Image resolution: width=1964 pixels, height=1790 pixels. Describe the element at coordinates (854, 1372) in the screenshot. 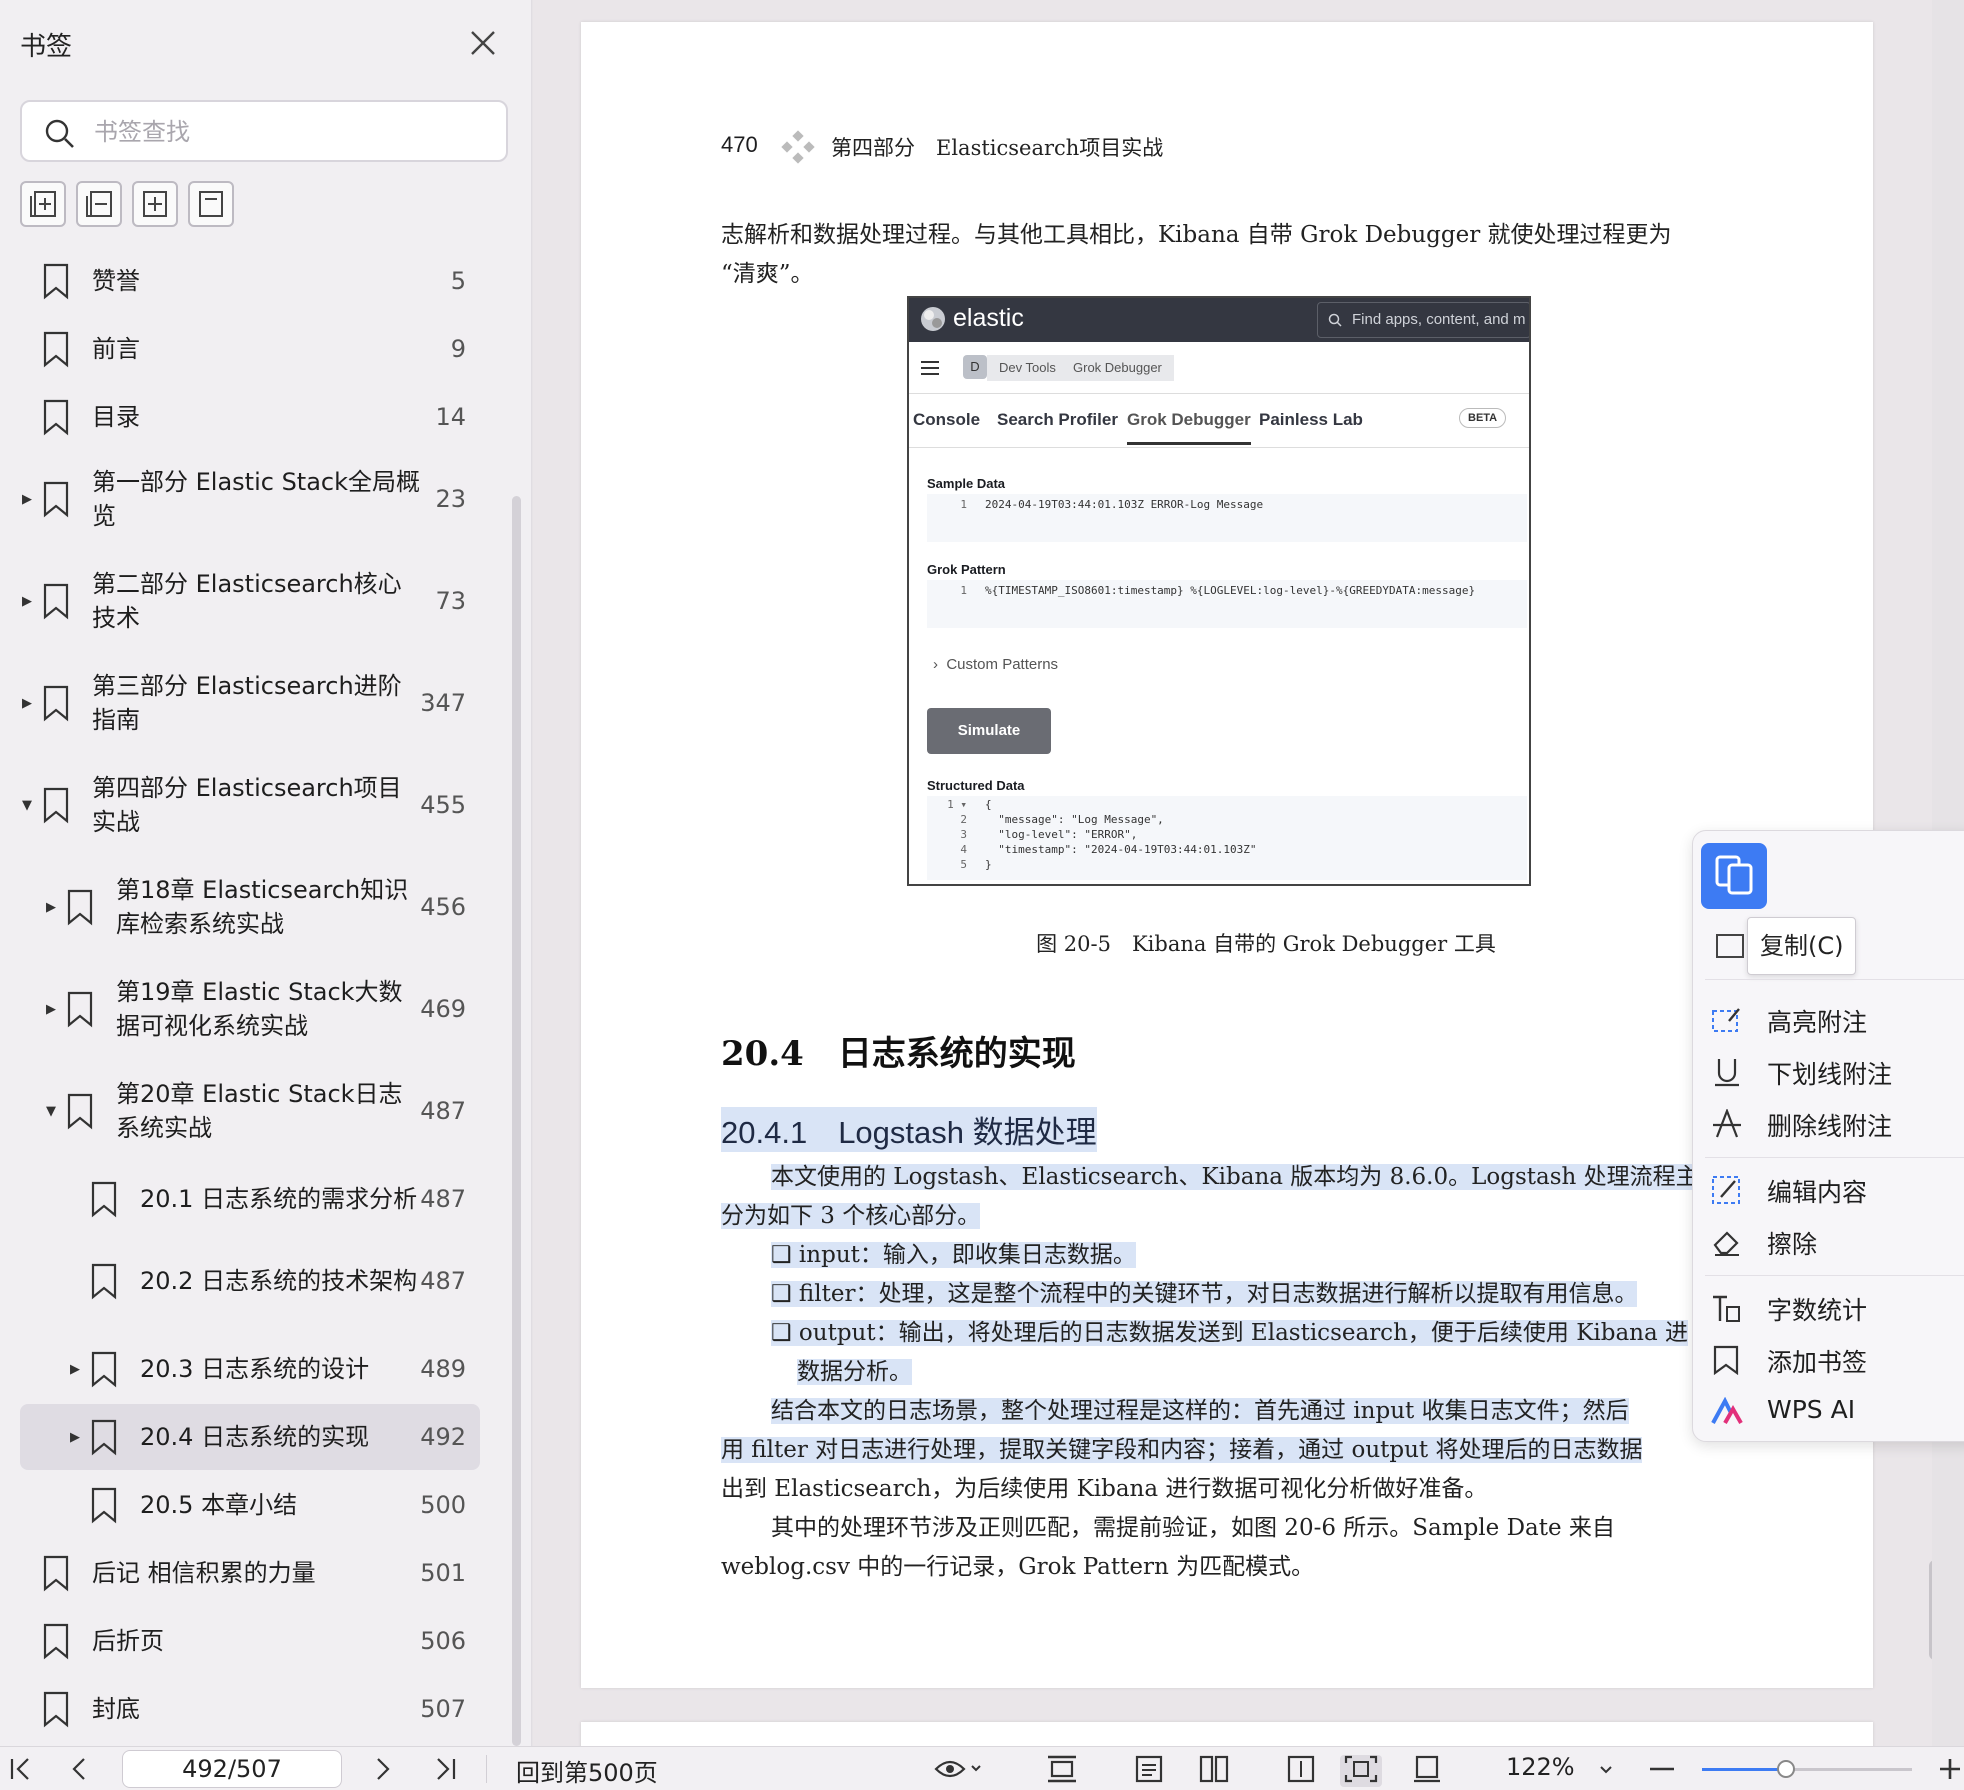

I see `bullet-output-2: 数据分析。` at that location.